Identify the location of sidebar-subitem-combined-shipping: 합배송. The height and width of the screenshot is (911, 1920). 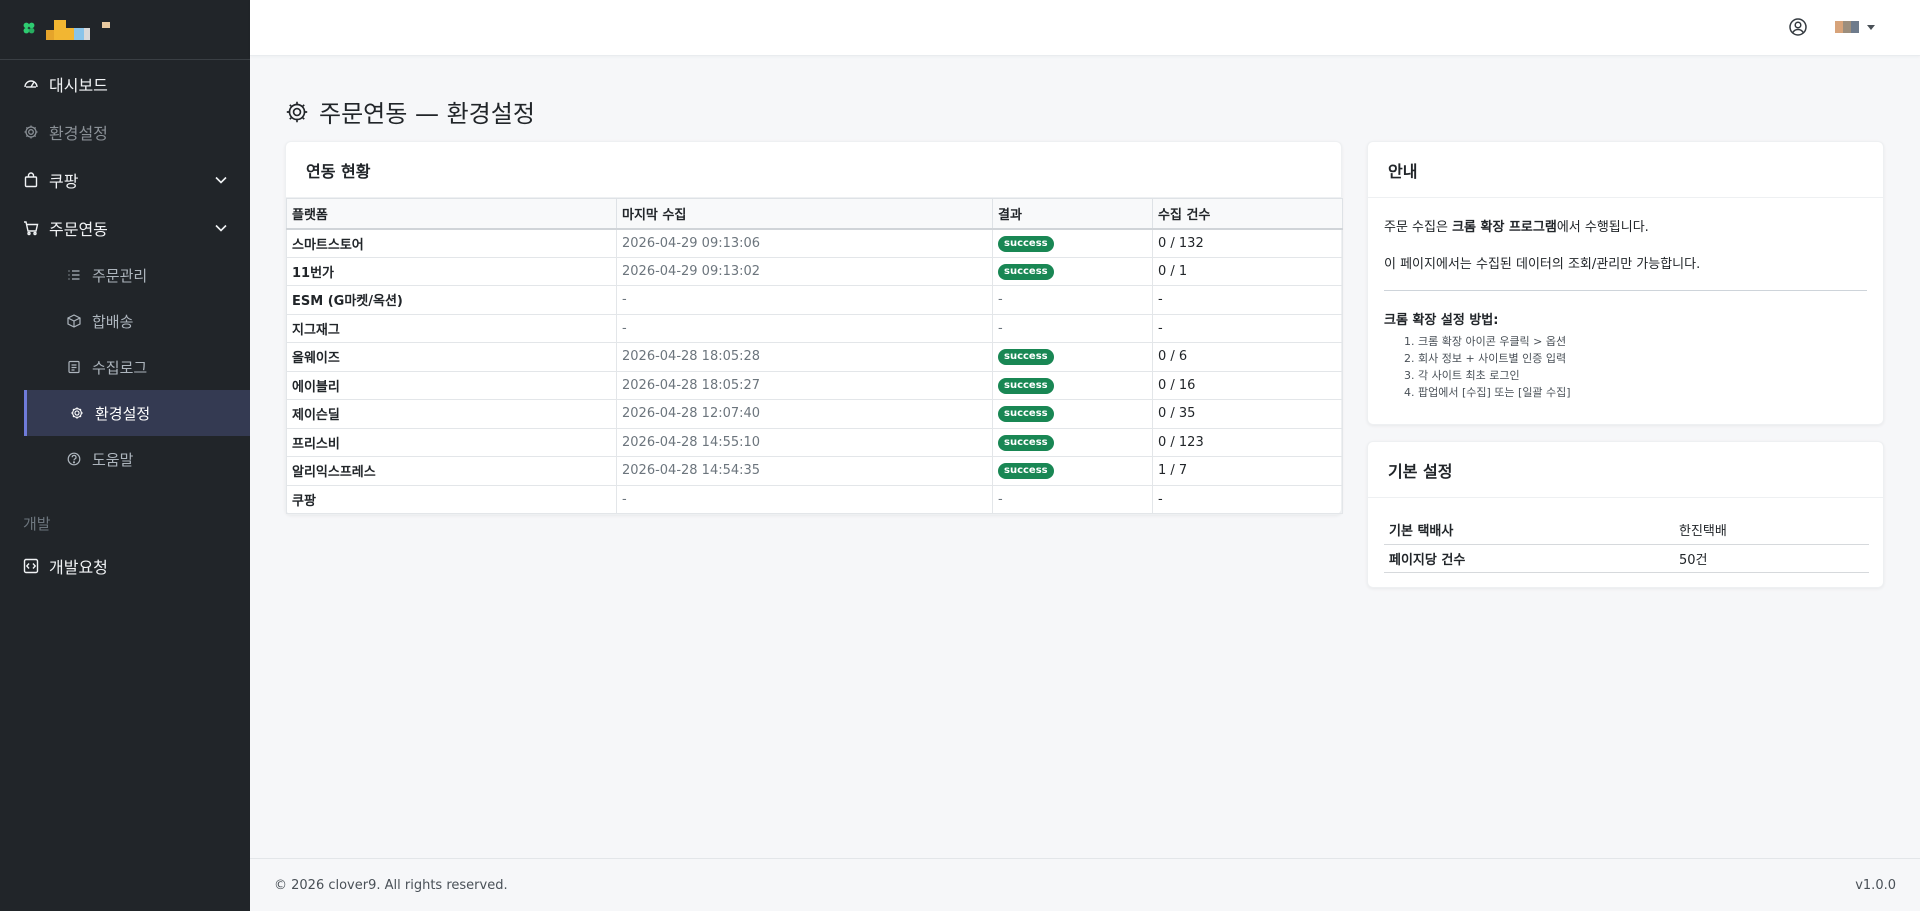
(125, 321).